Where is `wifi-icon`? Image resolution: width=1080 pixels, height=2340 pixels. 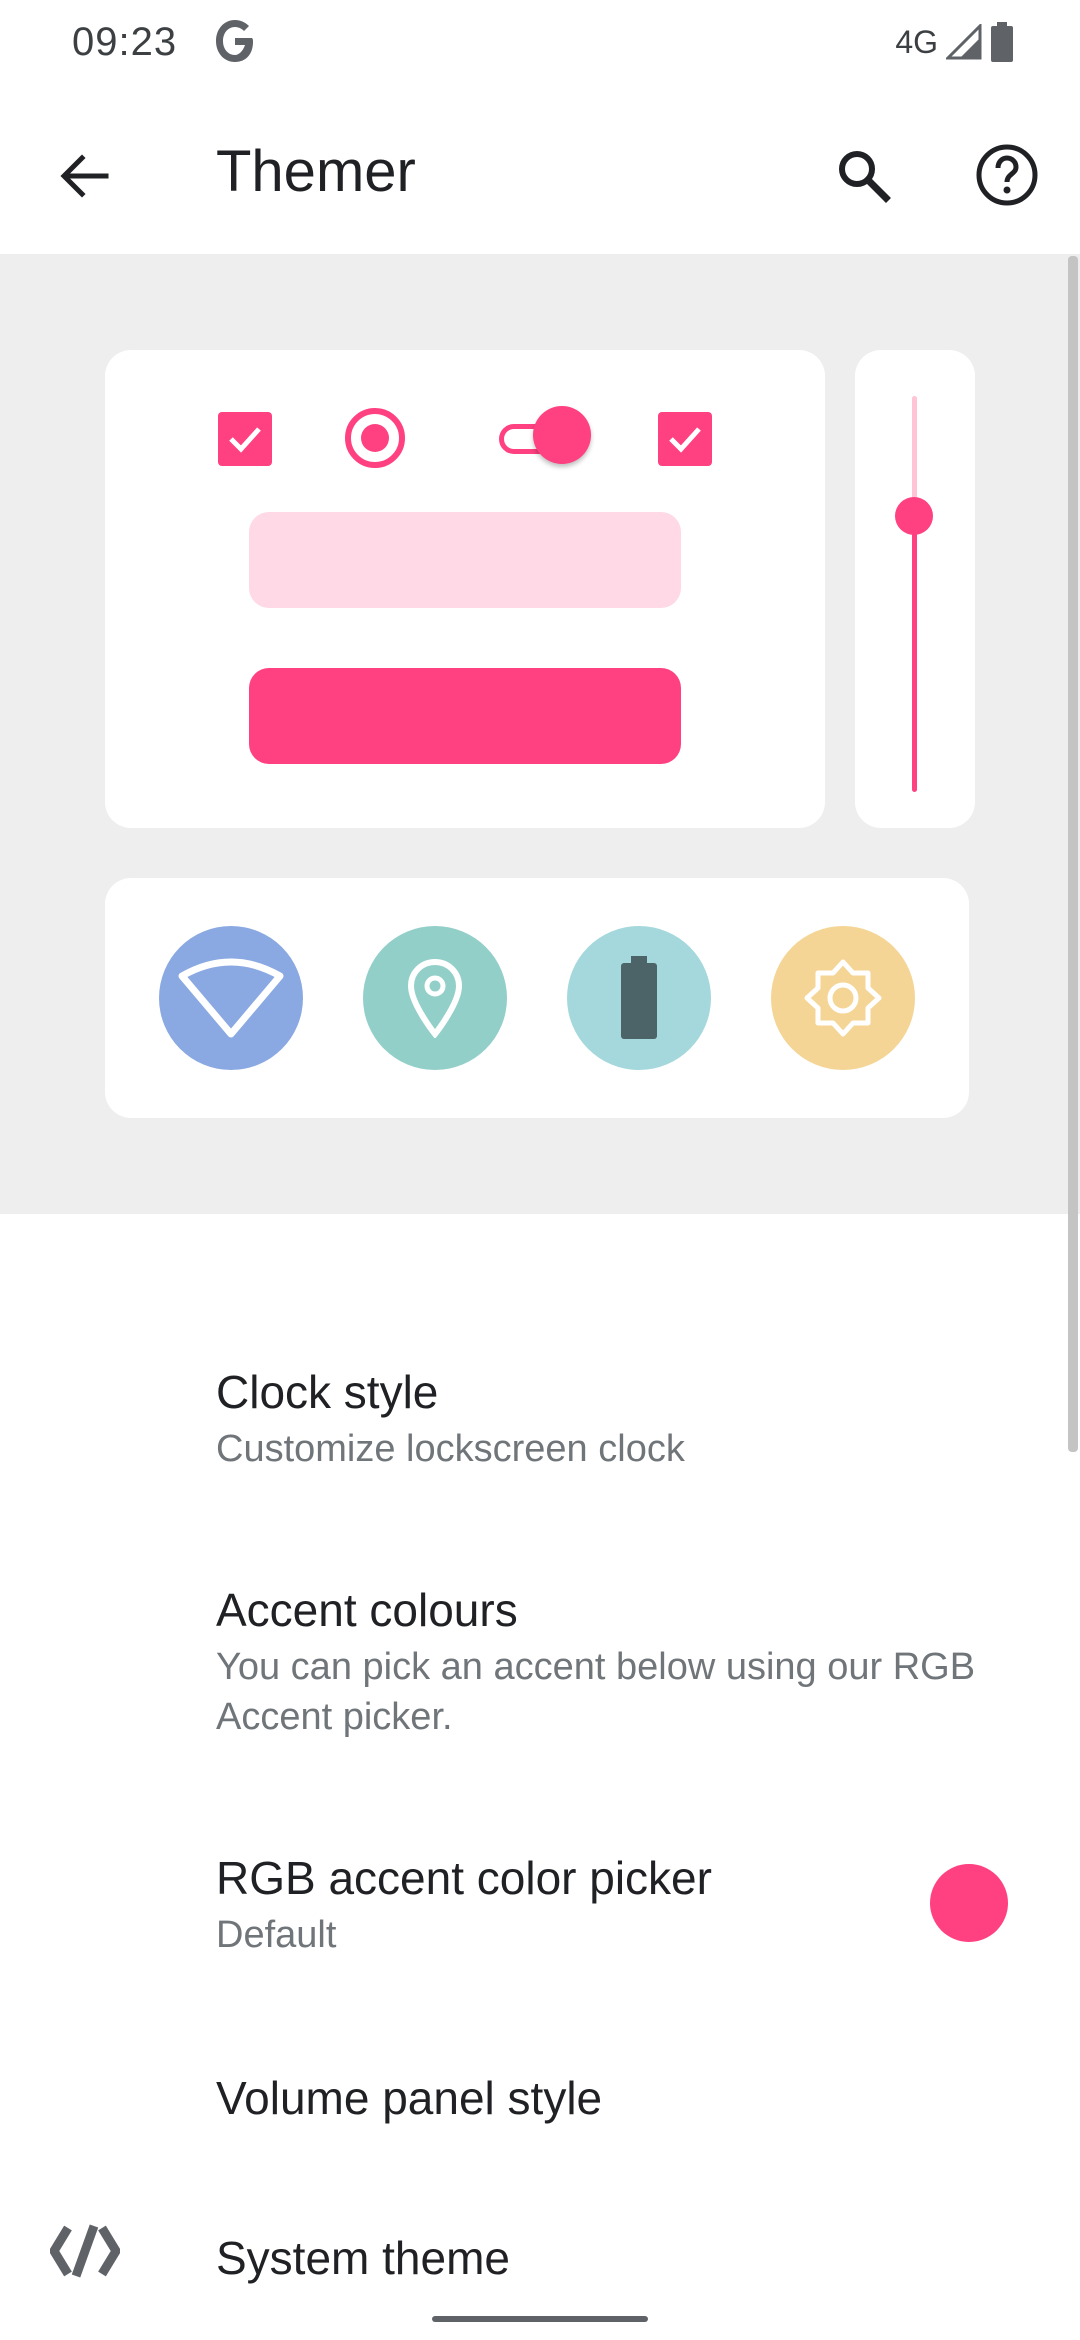 wifi-icon is located at coordinates (231, 998).